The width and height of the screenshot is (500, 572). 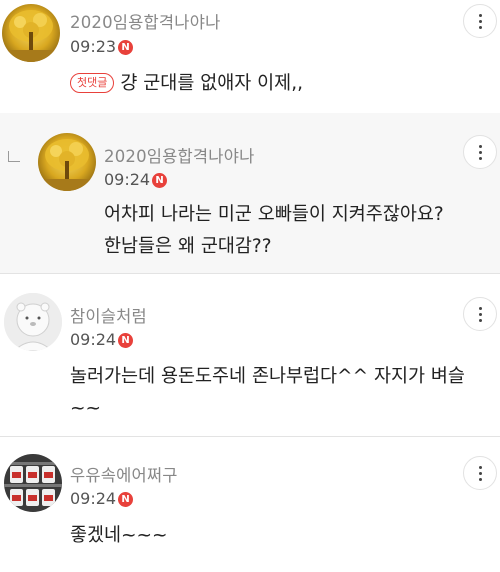 I want to click on comment-text: 좋겠네~~~, so click(x=119, y=536).